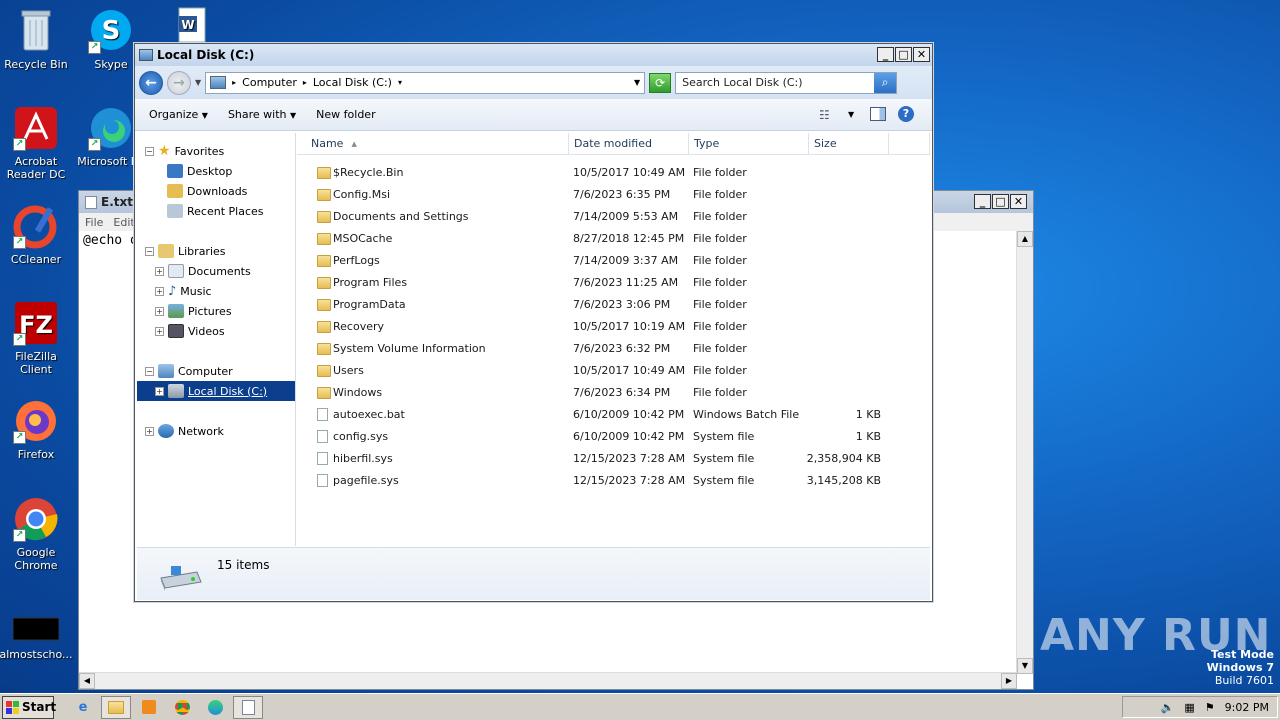  Describe the element at coordinates (1168, 707) in the screenshot. I see `volume-icon: 🔈` at that location.